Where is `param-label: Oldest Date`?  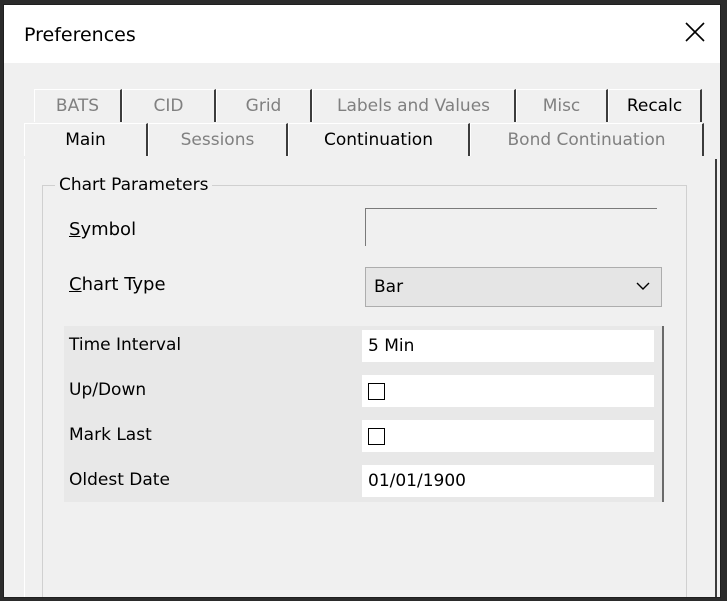
param-label: Oldest Date is located at coordinates (119, 480).